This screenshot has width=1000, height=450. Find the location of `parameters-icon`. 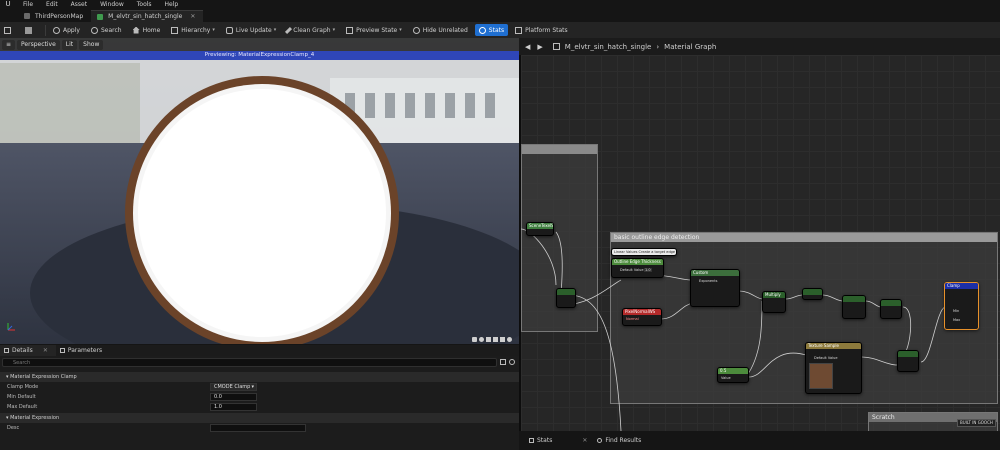

parameters-icon is located at coordinates (62, 350).